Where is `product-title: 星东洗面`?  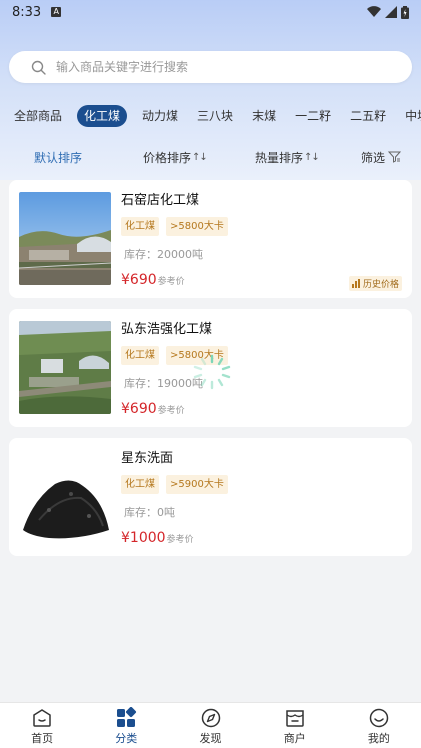 product-title: 星东洗面 is located at coordinates (147, 458).